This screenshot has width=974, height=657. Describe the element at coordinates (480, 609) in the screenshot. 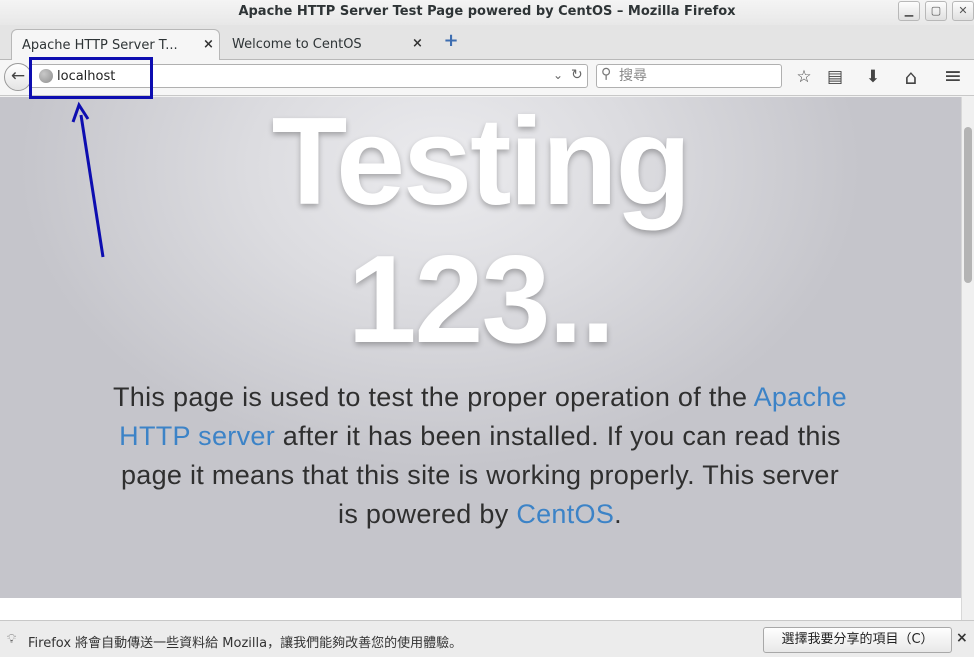

I see `page-lower-area` at that location.